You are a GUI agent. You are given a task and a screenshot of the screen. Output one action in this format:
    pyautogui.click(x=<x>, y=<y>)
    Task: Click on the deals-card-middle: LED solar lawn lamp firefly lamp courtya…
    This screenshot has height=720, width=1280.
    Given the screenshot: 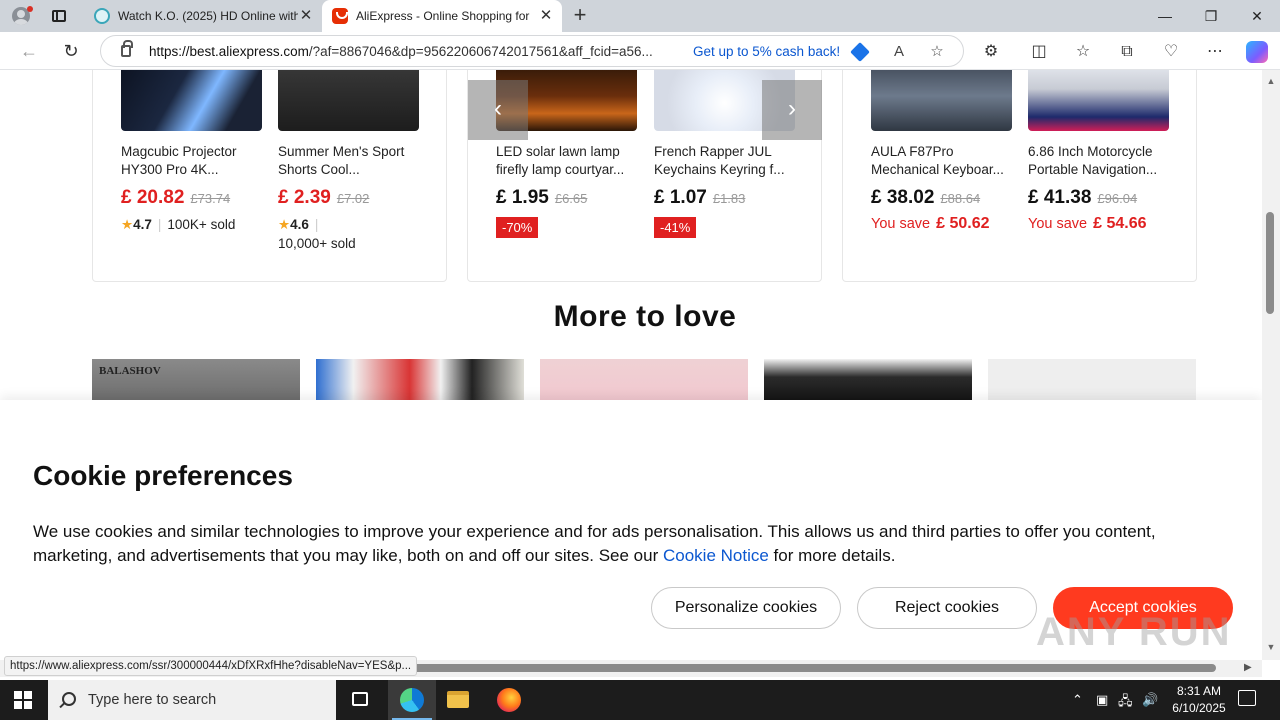 What is the action you would take?
    pyautogui.click(x=644, y=176)
    